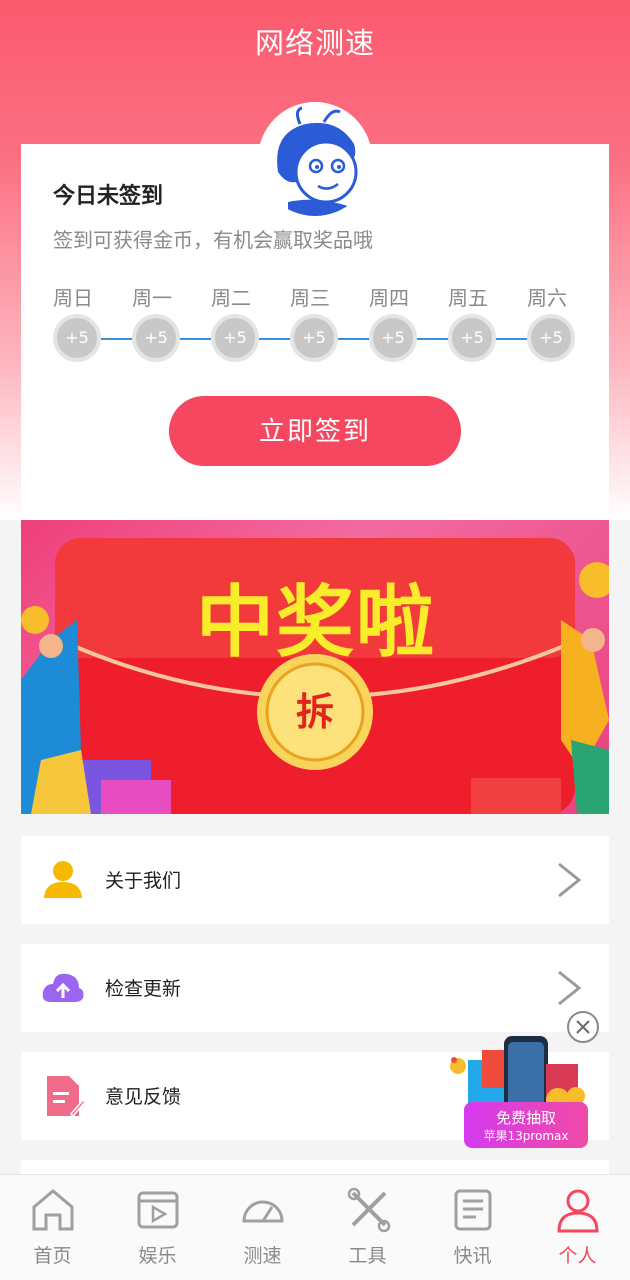 The image size is (630, 1280). I want to click on day-reward-fri: +5, so click(472, 338).